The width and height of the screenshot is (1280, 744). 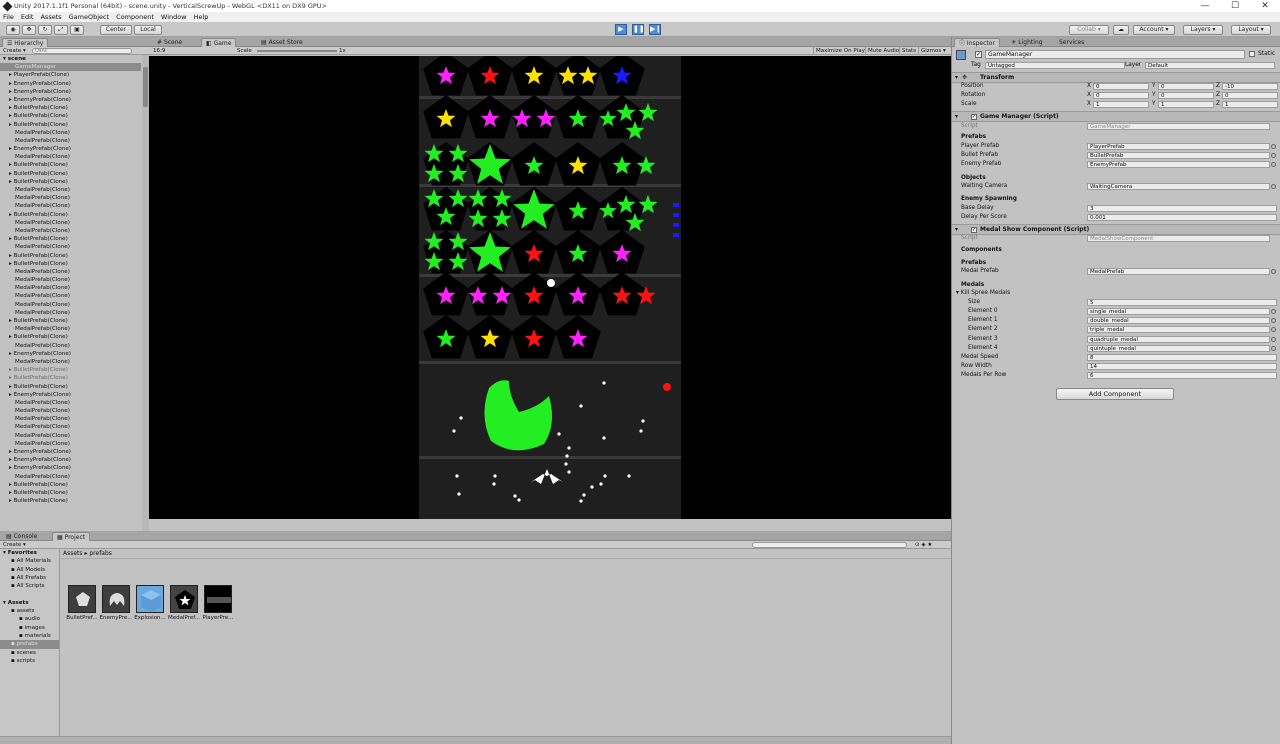 What do you see at coordinates (1121, 95) in the screenshot?
I see `rotation-x-field: 0` at bounding box center [1121, 95].